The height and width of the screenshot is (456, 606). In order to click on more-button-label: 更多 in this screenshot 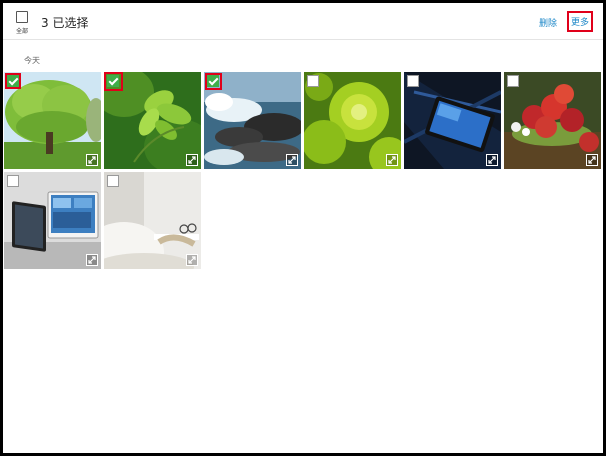, I will do `click(579, 23)`.